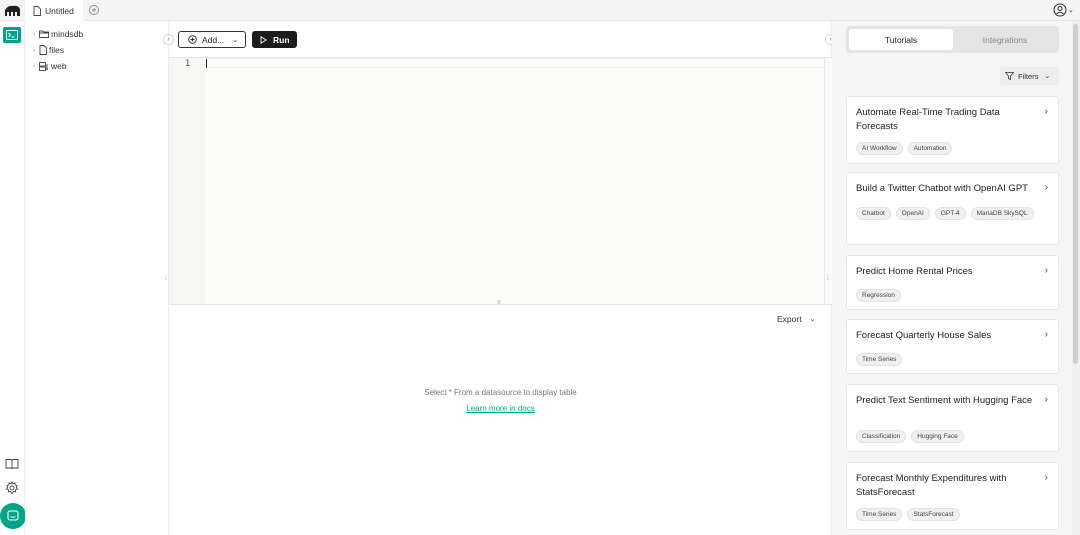  I want to click on export-label: Export, so click(789, 319).